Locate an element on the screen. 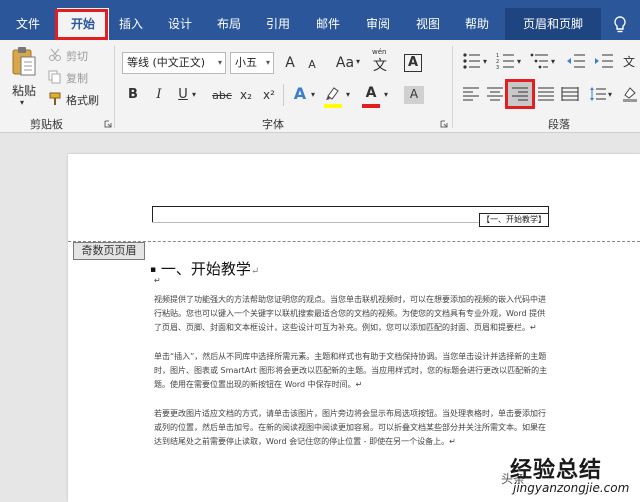  watermark-url: jingyanzongjie.com is located at coordinates (571, 488).